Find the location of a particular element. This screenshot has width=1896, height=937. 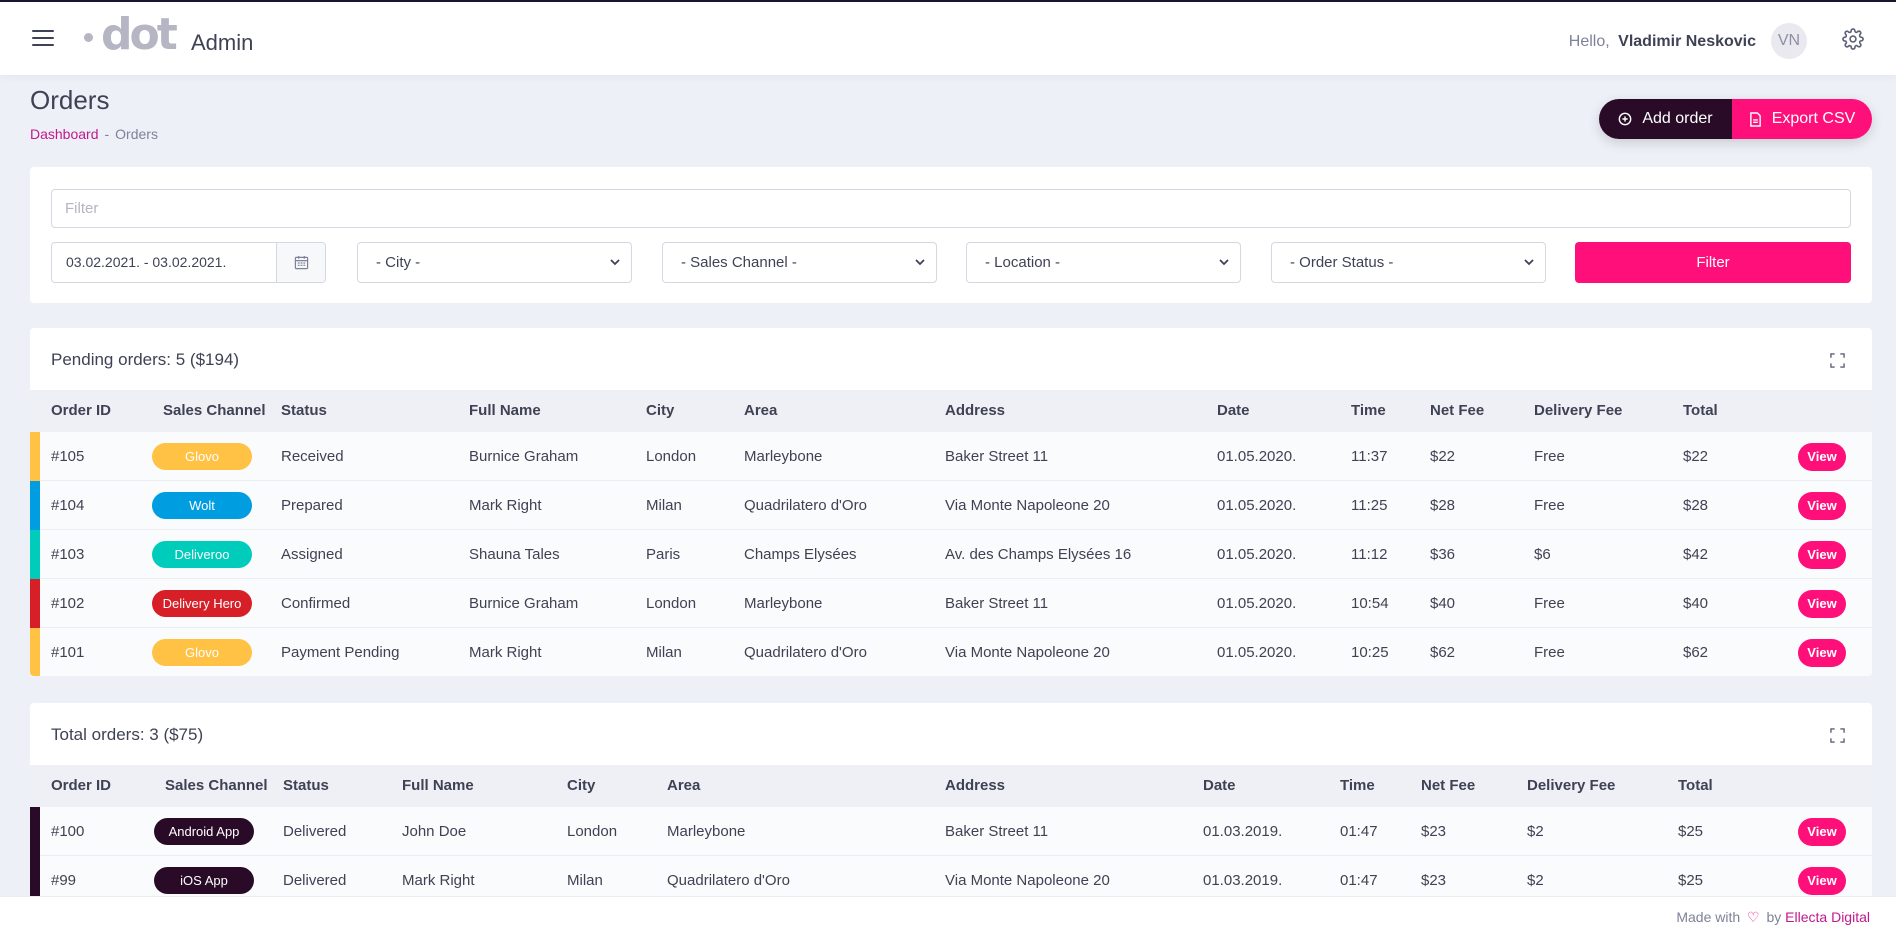

city: London is located at coordinates (592, 831).